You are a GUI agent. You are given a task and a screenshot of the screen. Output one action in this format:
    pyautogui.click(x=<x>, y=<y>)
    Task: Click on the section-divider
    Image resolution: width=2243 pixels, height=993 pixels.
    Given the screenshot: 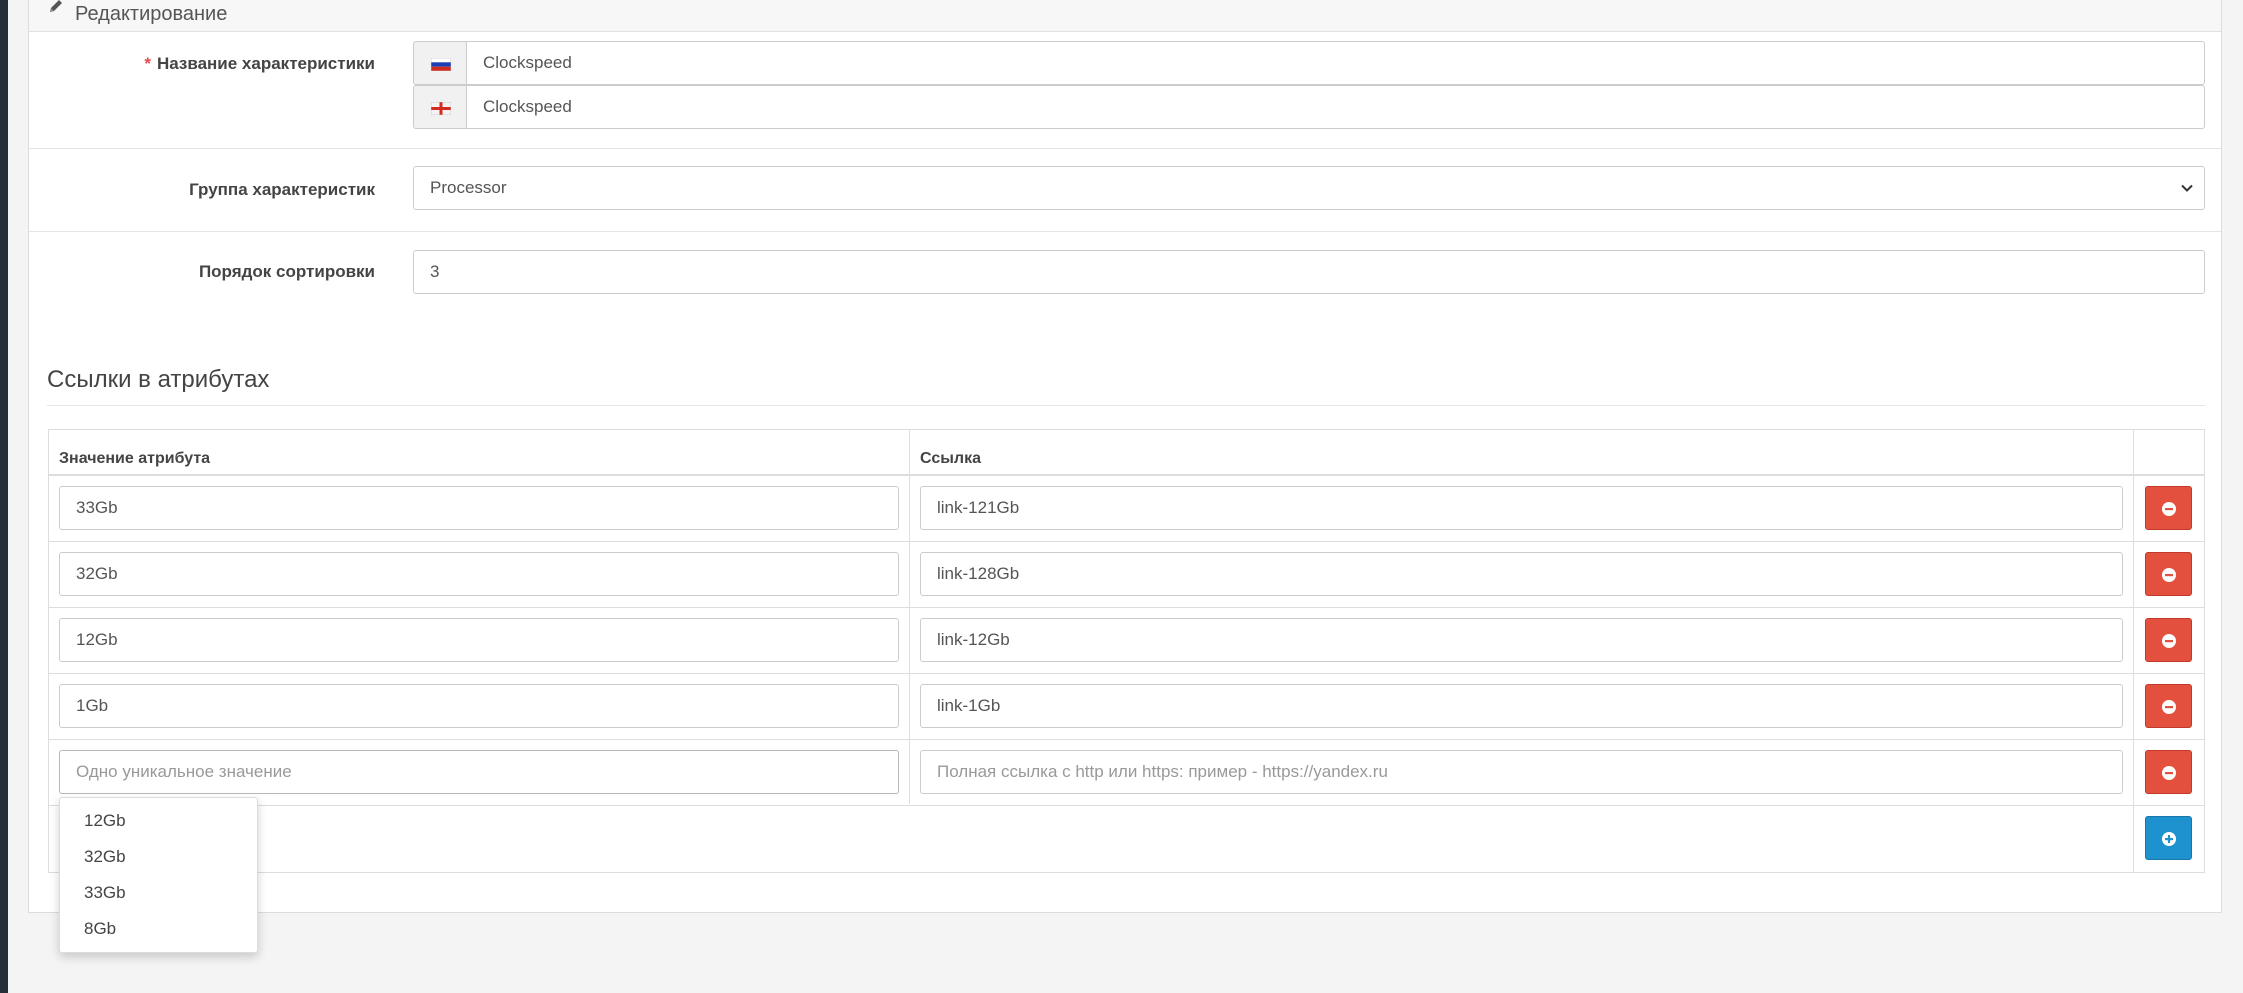 What is the action you would take?
    pyautogui.click(x=1126, y=405)
    